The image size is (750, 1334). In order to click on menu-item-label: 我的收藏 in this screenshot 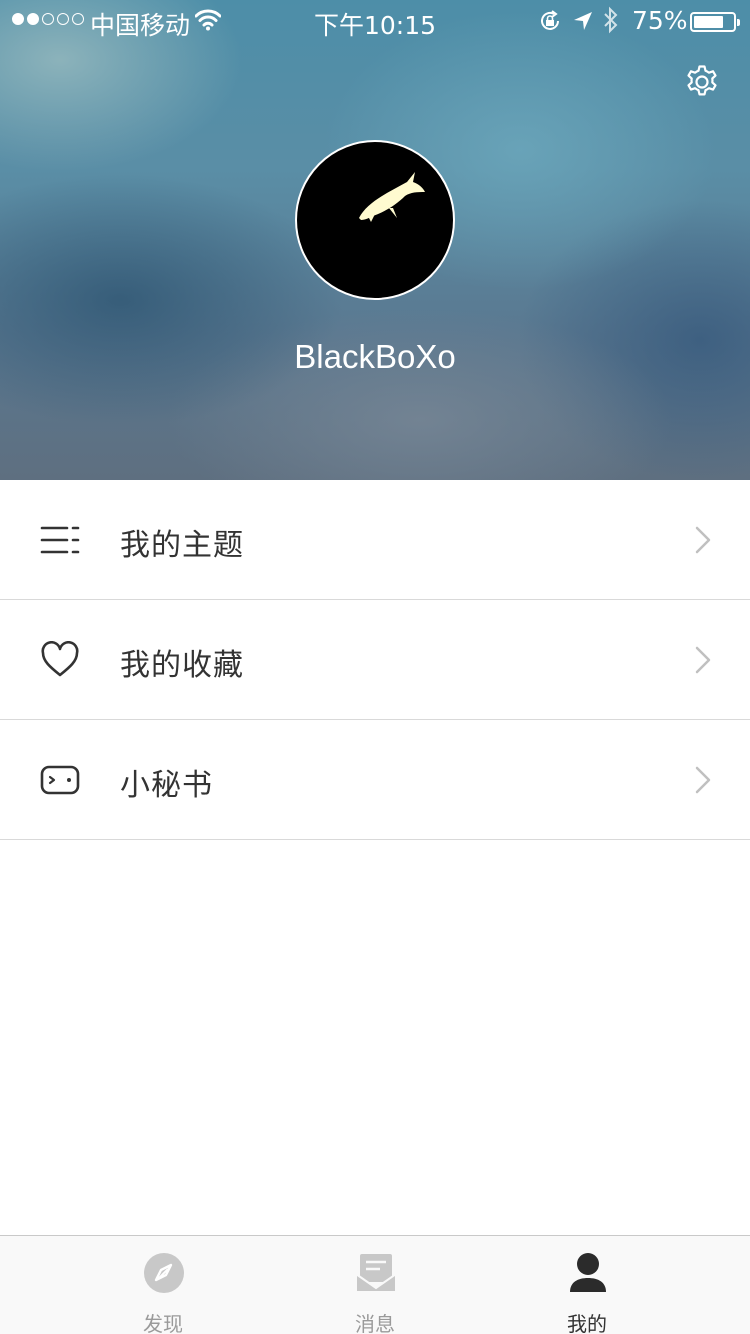, I will do `click(182, 665)`.